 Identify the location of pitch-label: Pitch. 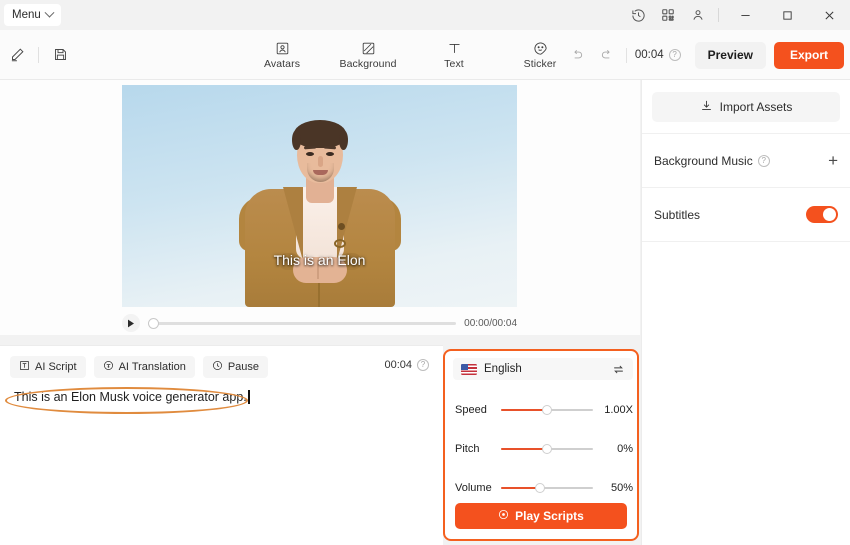
(467, 449).